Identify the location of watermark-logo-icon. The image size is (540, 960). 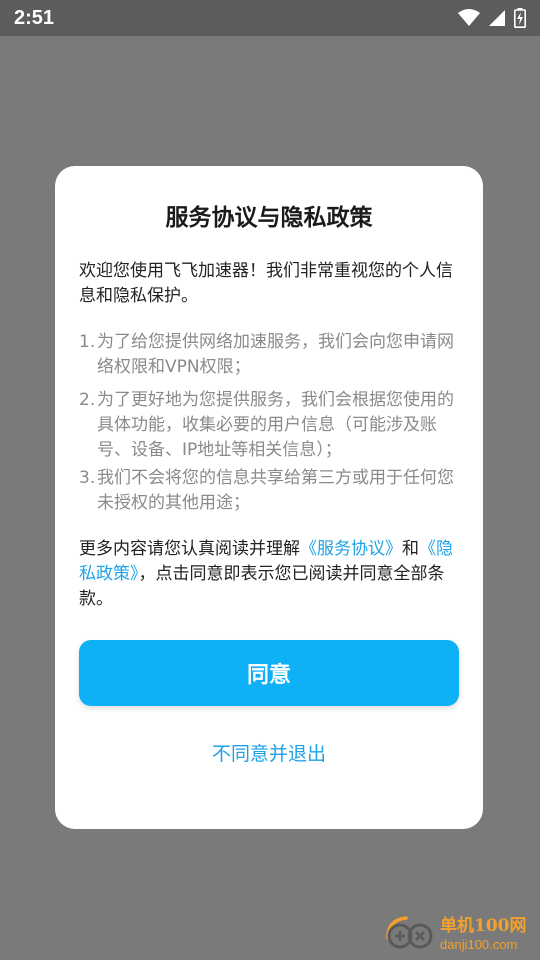
(408, 934).